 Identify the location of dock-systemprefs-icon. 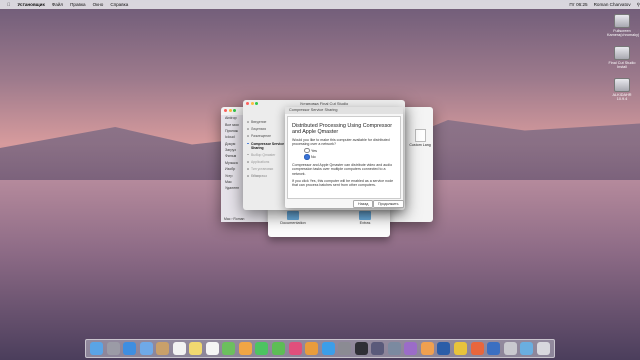
(345, 348).